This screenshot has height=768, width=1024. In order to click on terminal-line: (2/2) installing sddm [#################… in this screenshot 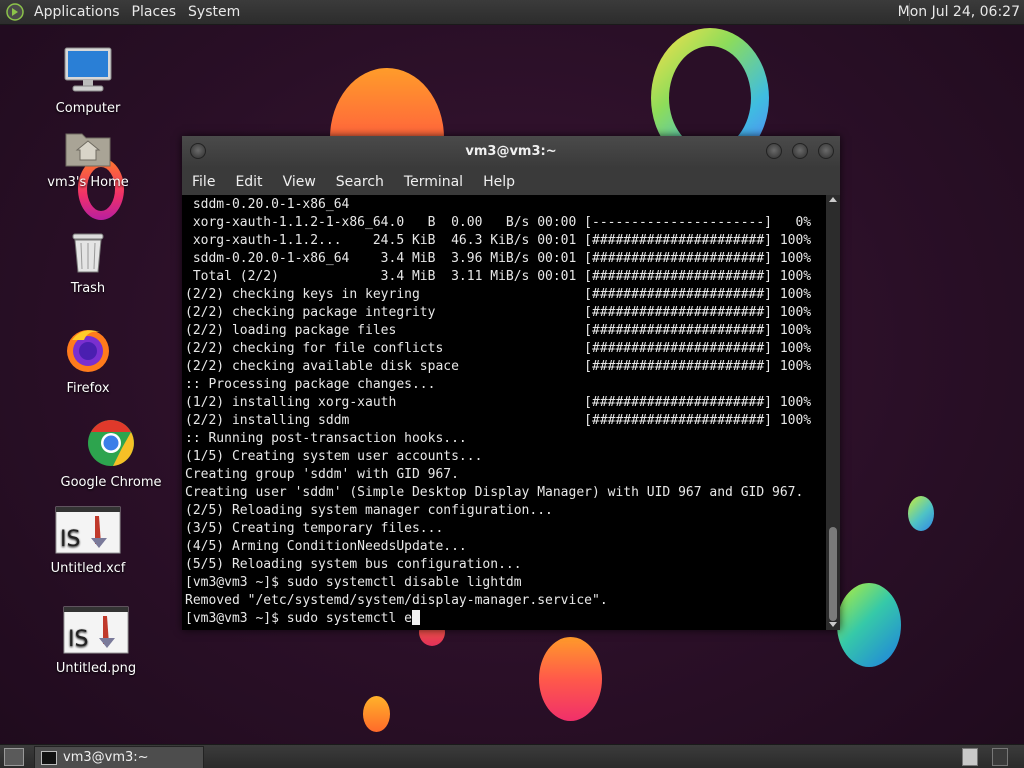, I will do `click(498, 420)`.